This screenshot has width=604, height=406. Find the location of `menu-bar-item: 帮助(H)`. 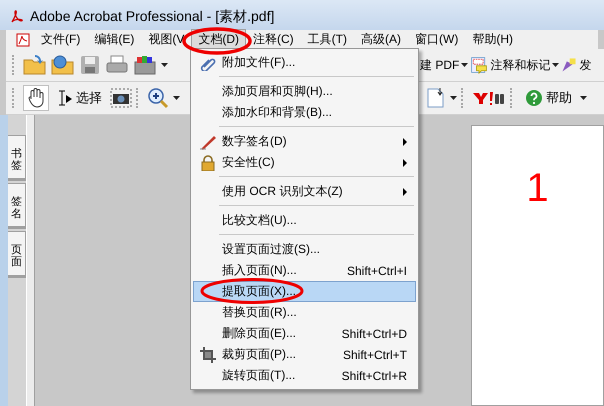

menu-bar-item: 帮助(H) is located at coordinates (492, 39).